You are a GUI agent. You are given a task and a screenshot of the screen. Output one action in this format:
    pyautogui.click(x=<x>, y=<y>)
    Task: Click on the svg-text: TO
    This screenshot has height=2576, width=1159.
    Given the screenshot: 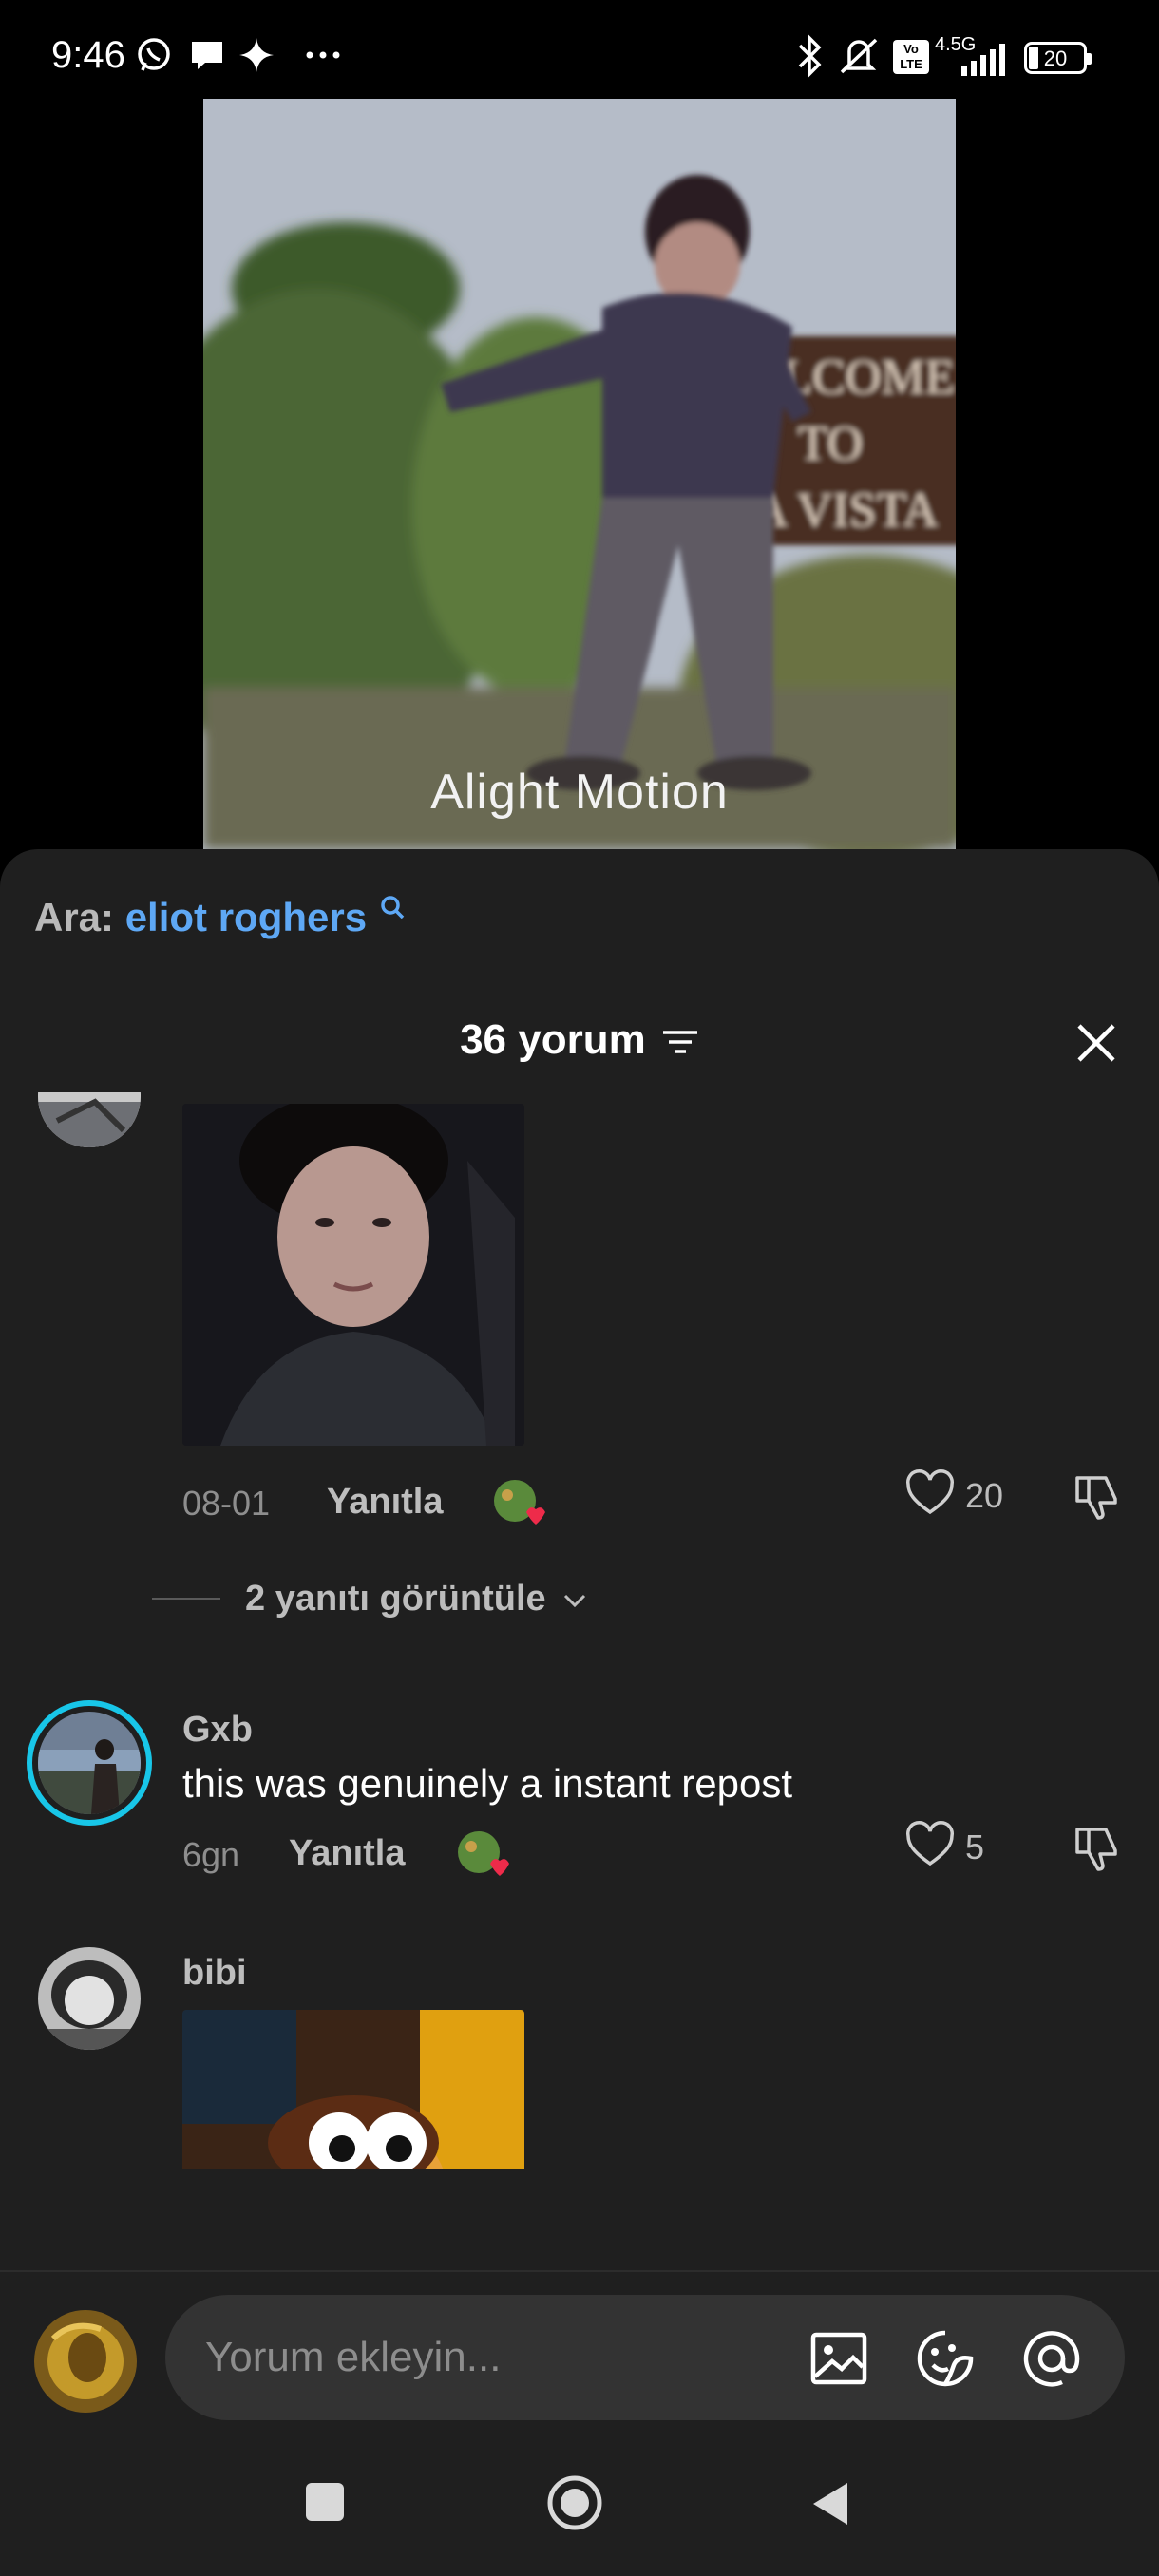 What is the action you would take?
    pyautogui.click(x=830, y=444)
    